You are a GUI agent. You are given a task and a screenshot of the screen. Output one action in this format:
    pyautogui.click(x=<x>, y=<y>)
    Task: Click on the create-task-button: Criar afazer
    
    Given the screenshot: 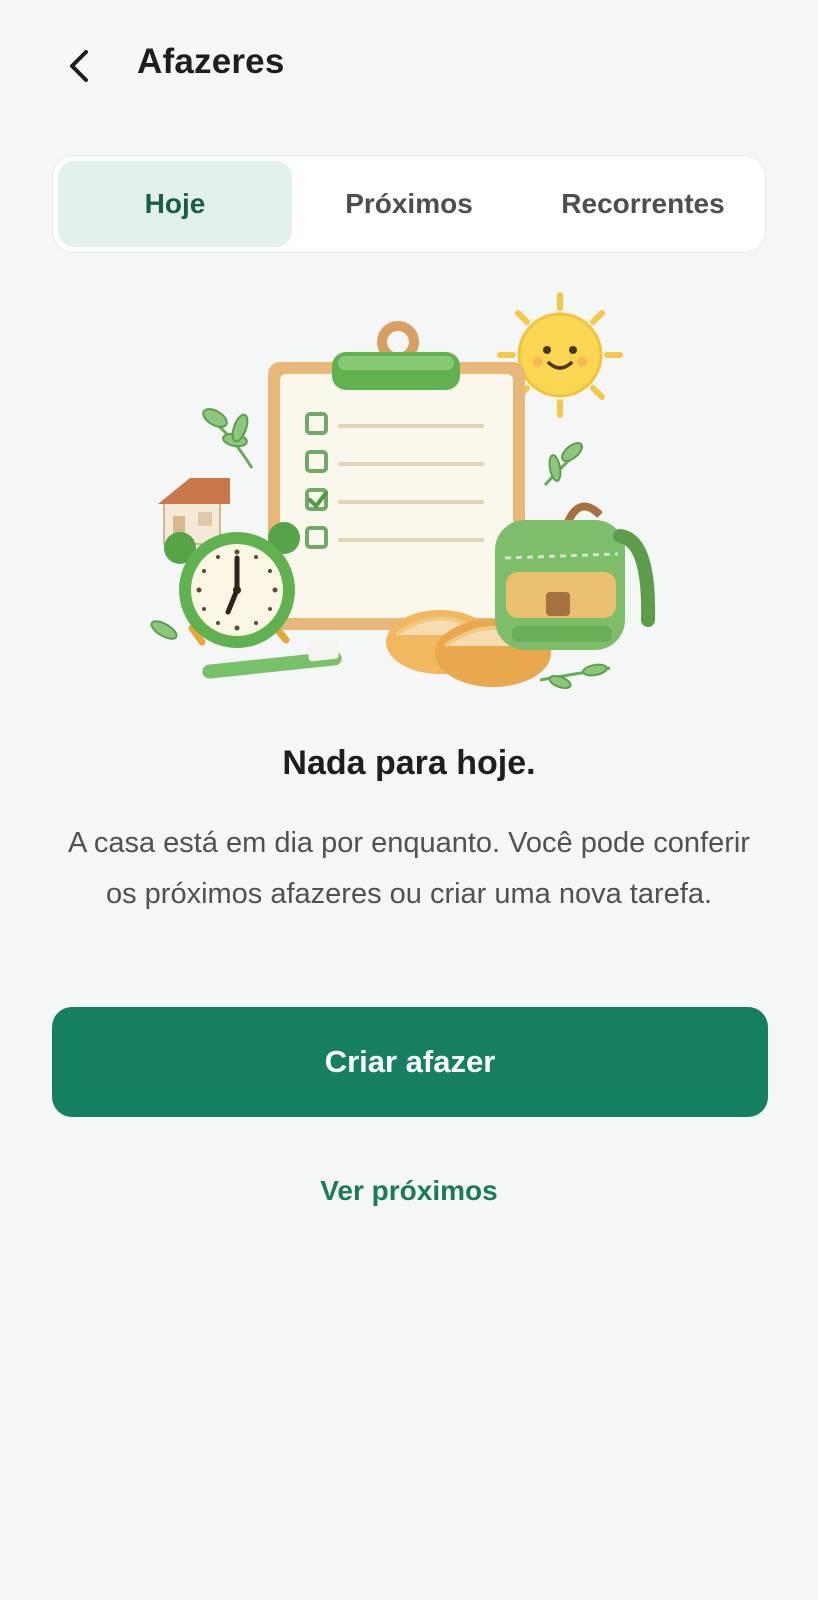 What is the action you would take?
    pyautogui.click(x=410, y=1062)
    